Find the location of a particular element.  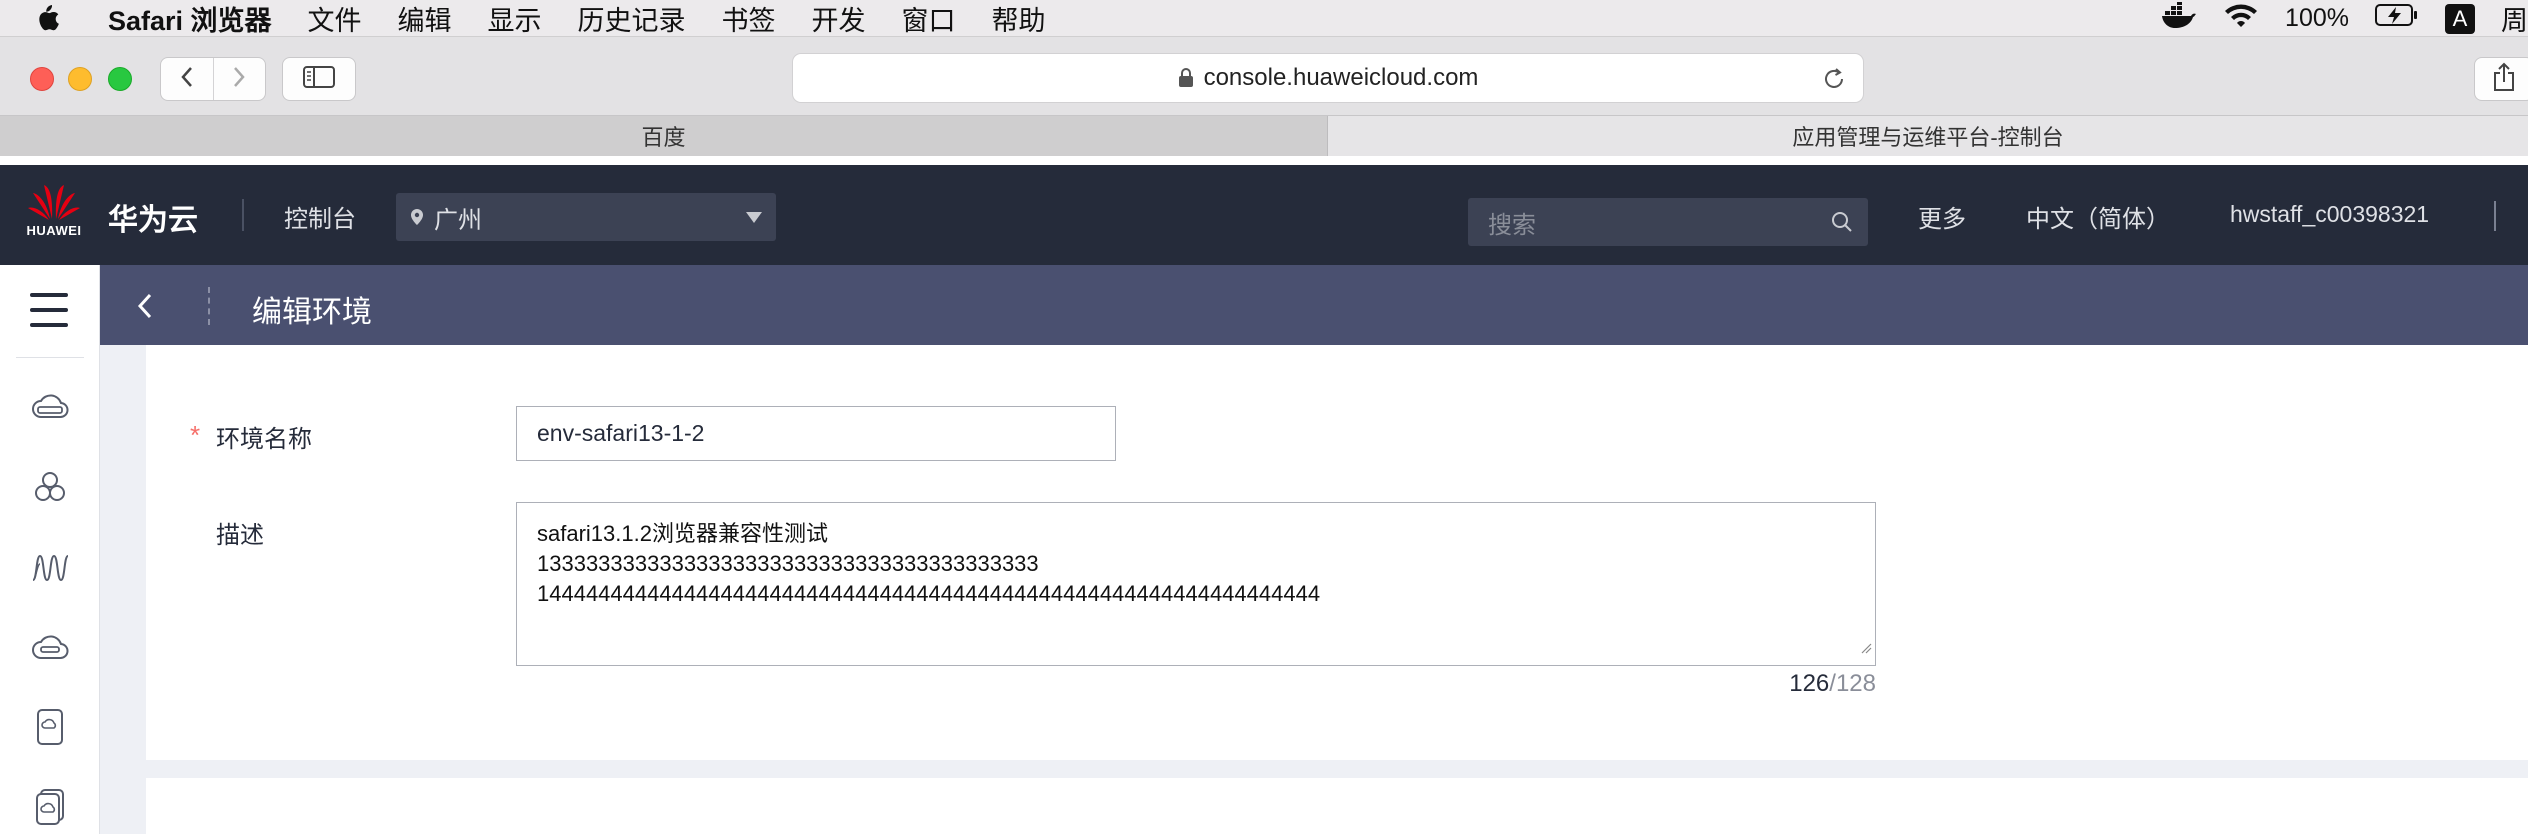

huawei-logo: HUAWEI is located at coordinates (54, 216).